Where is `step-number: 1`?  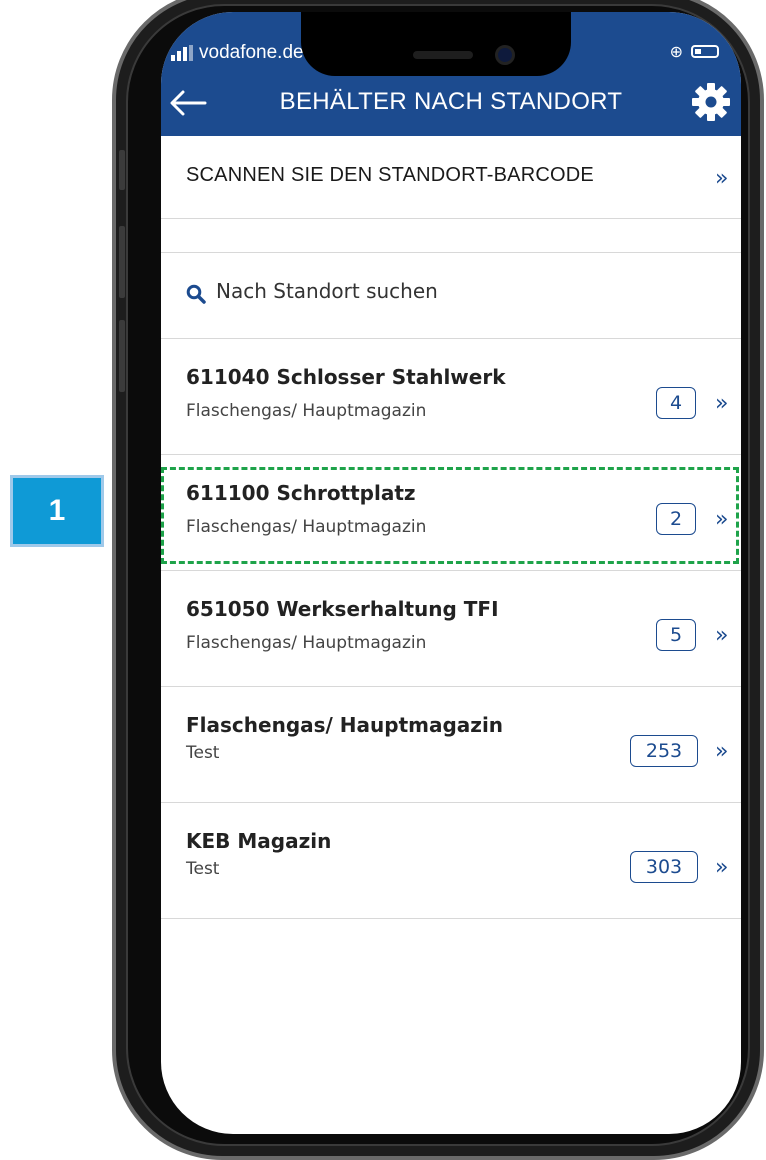 step-number: 1 is located at coordinates (57, 511).